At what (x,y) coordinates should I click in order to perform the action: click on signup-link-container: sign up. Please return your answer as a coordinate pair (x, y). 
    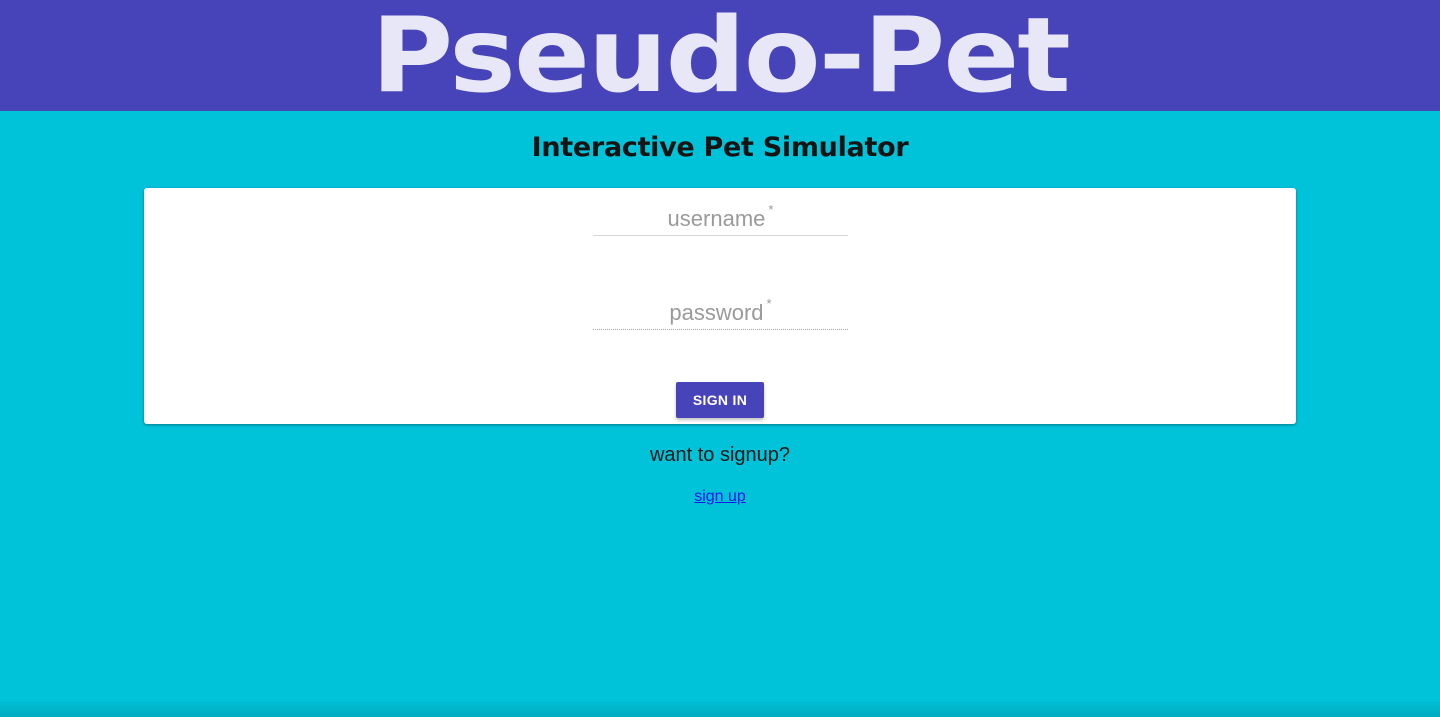
    Looking at the image, I should click on (720, 497).